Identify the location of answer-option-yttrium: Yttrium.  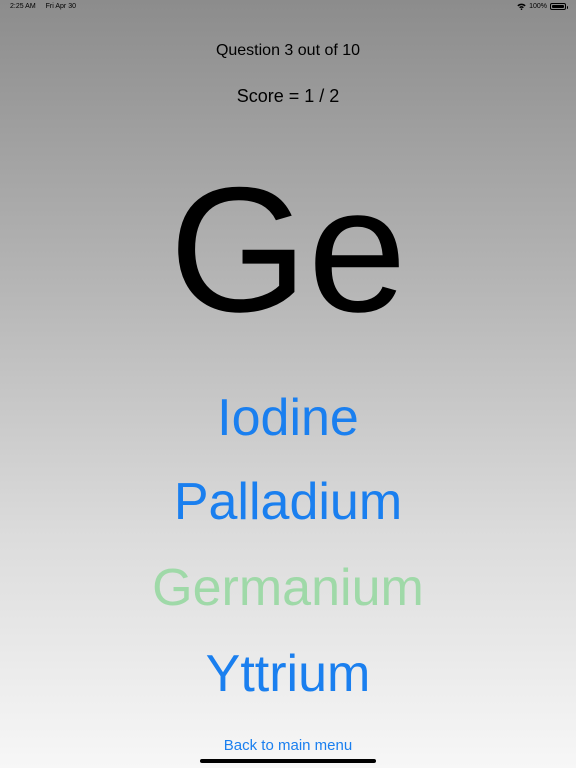
(288, 674).